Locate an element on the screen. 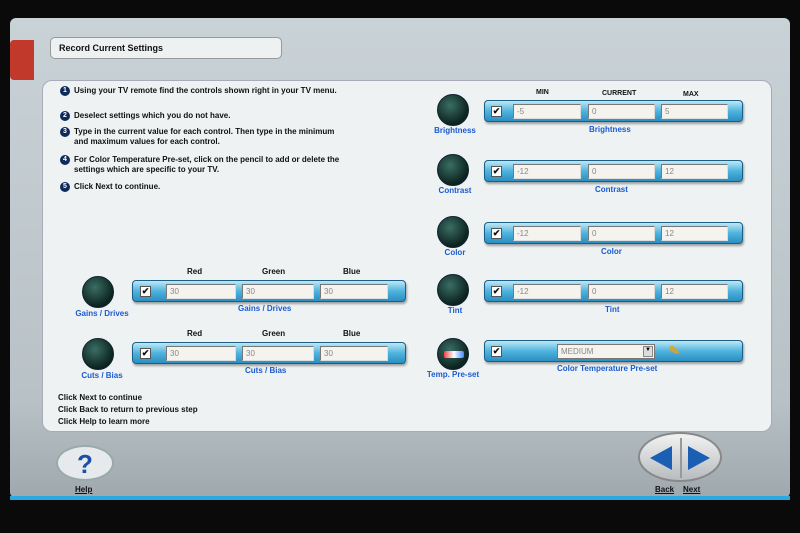 Image resolution: width=800 pixels, height=533 pixels. next-button: Next is located at coordinates (691, 489).